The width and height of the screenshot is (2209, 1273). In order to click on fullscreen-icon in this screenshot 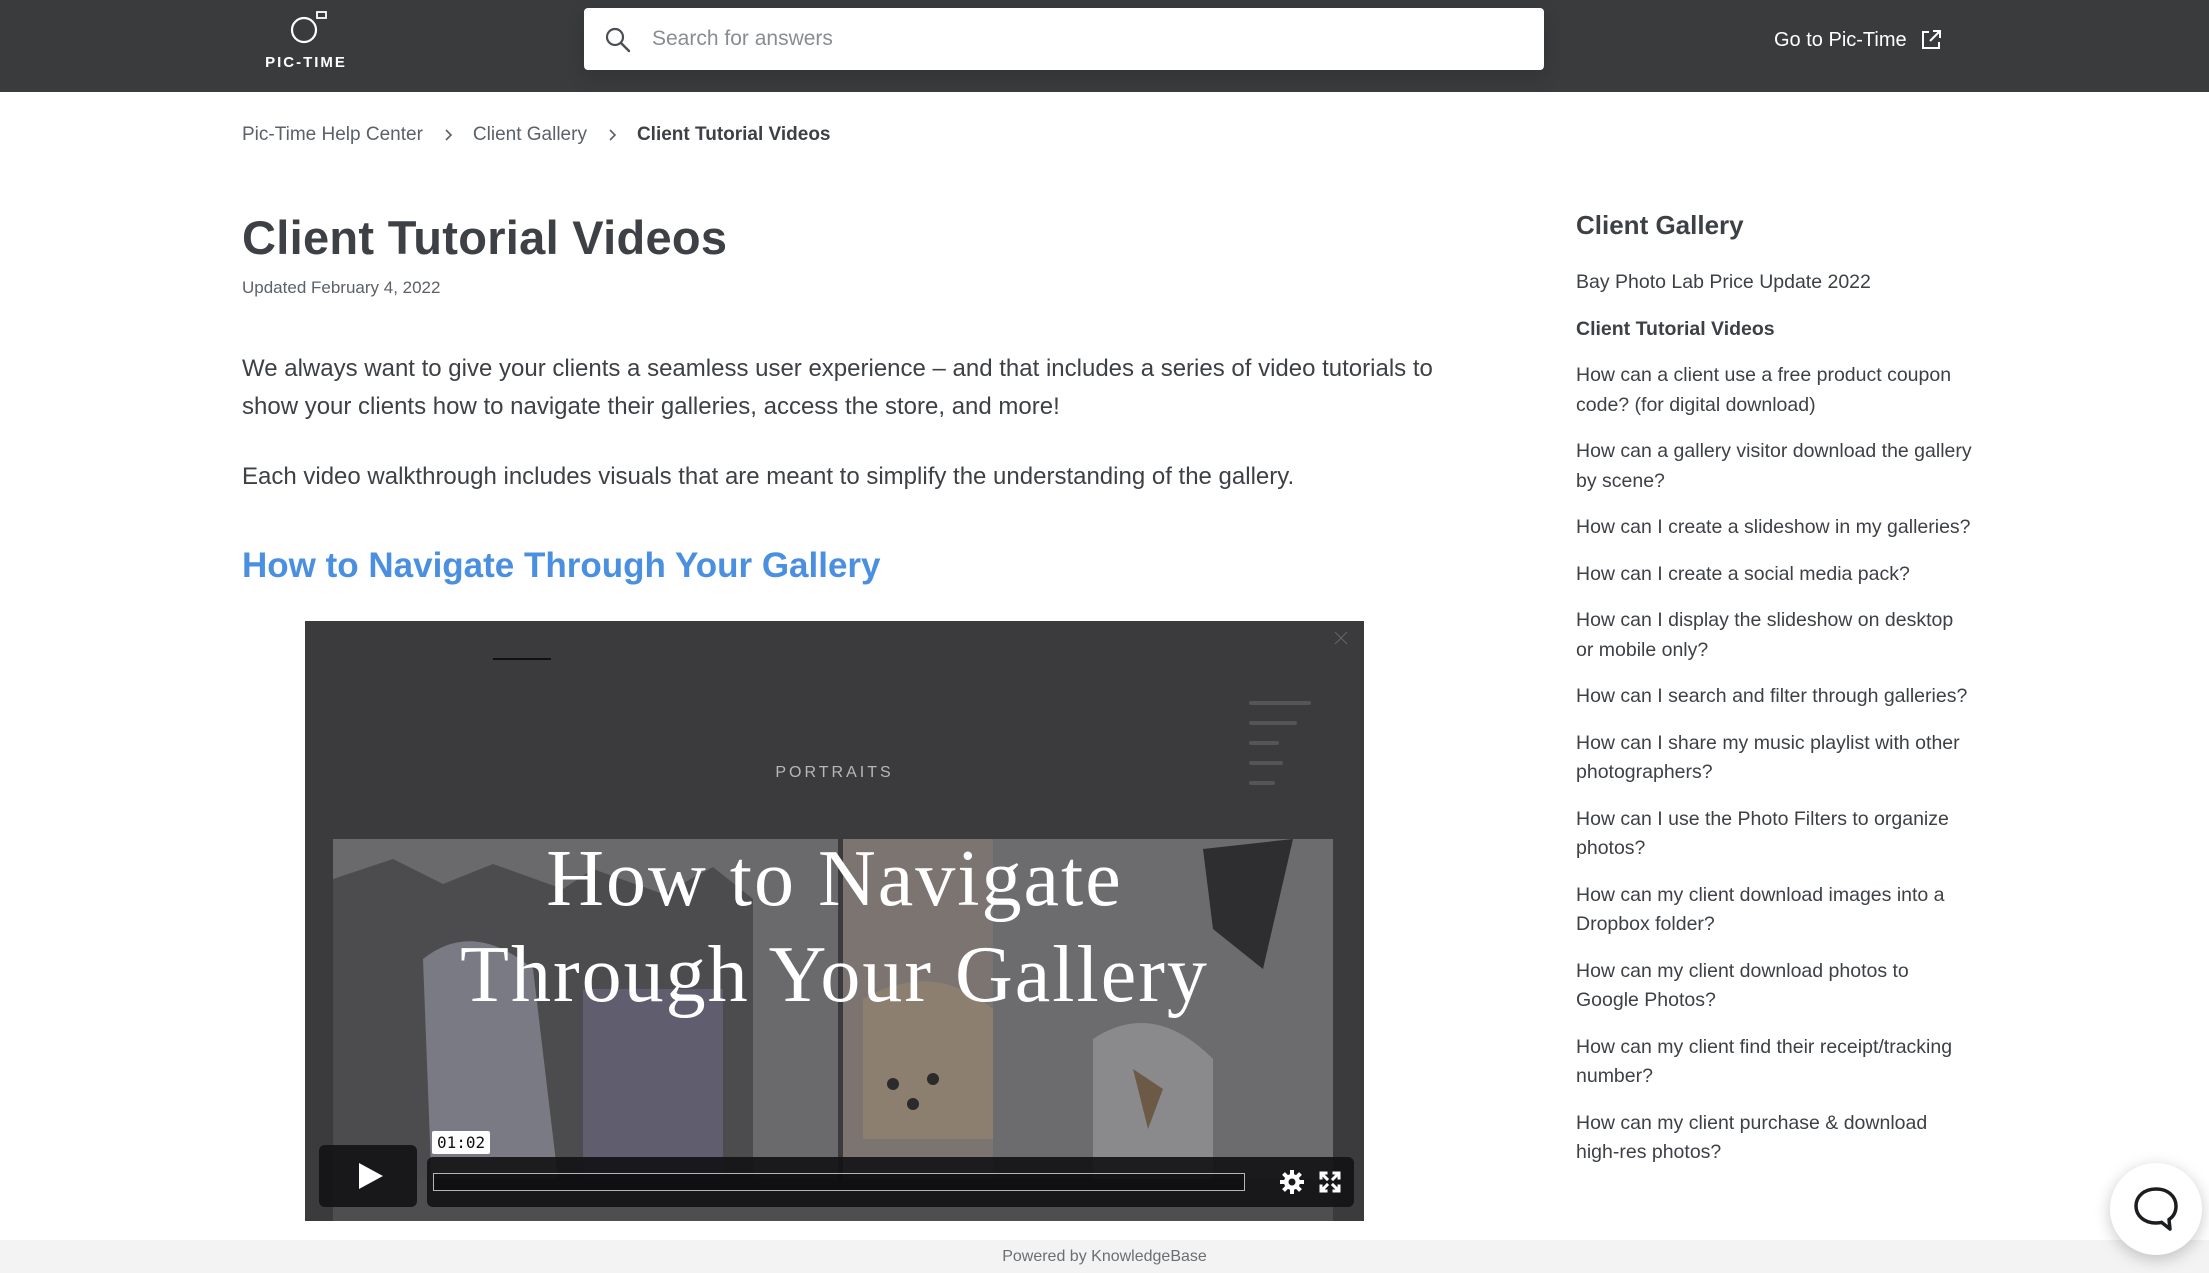, I will do `click(1330, 1182)`.